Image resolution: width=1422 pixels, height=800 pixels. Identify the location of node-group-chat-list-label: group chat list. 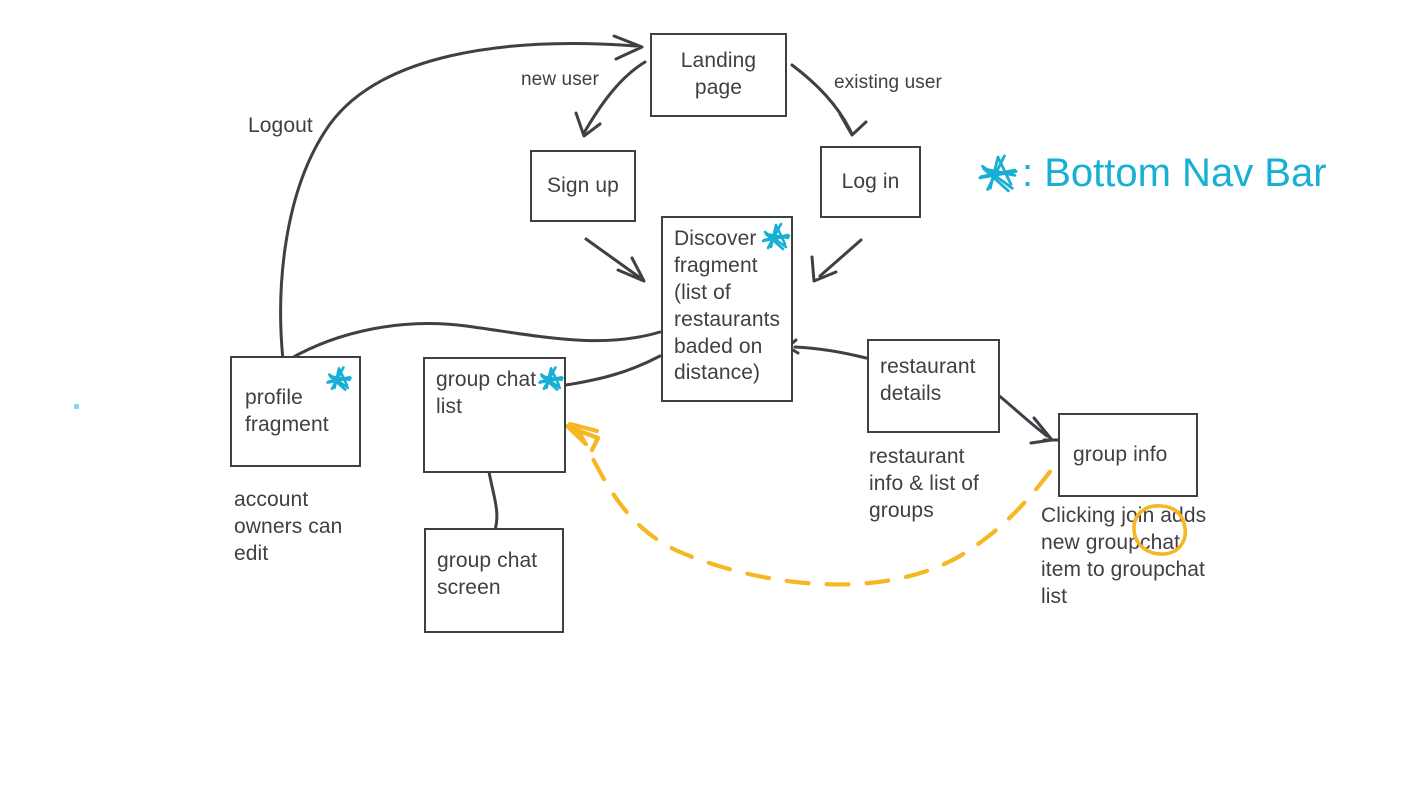
(486, 393).